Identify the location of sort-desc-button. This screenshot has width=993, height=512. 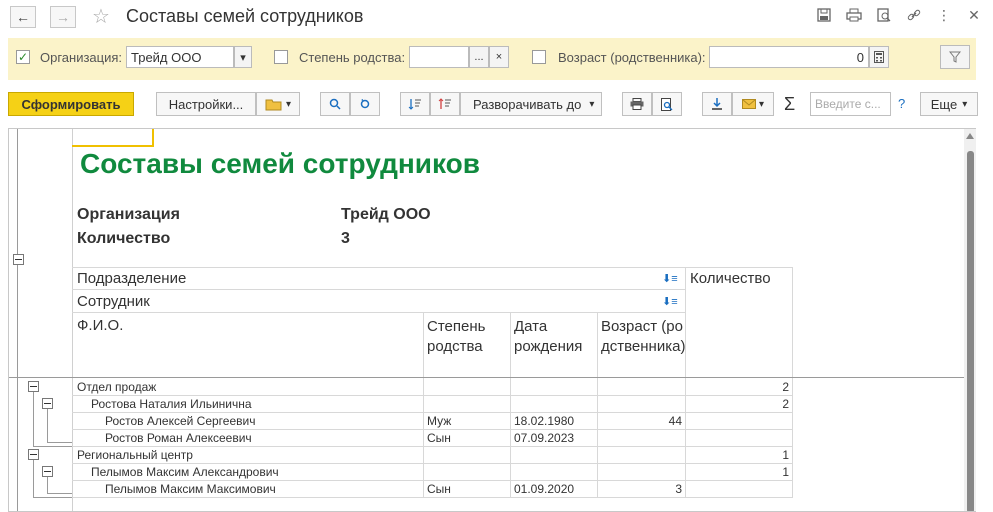
(445, 104).